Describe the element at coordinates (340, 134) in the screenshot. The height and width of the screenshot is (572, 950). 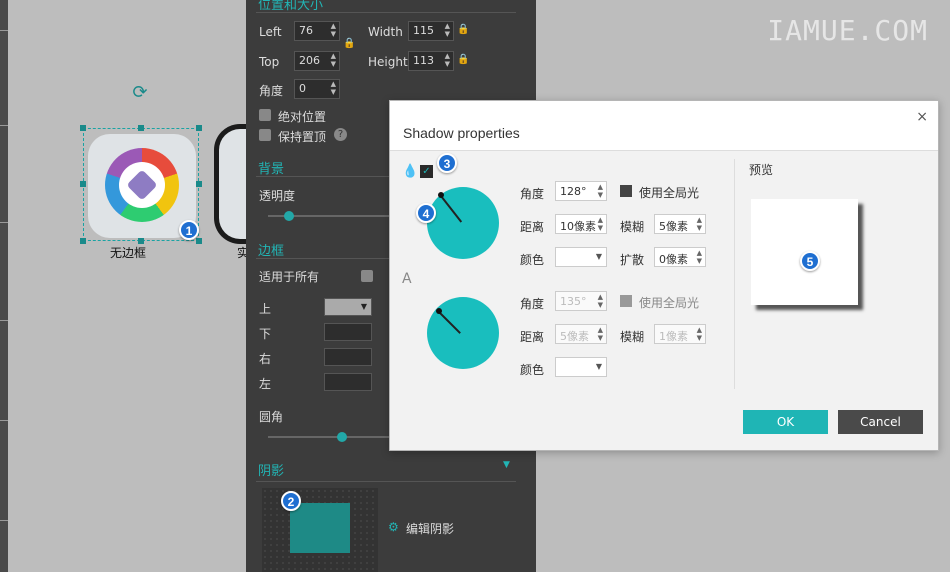
I see `help-icon: ?` at that location.